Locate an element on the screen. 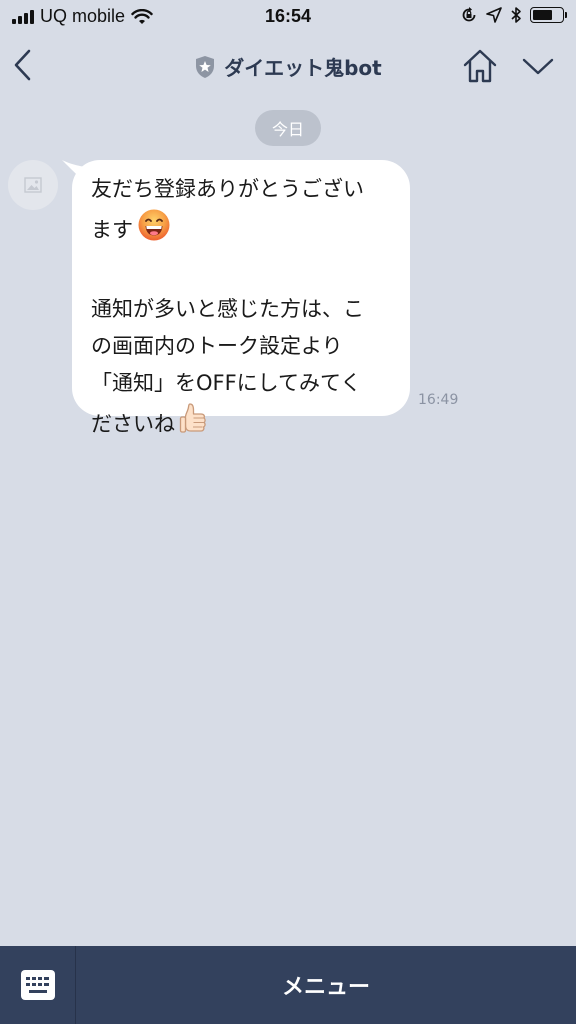  message-line: の画面内のトーク設定より is located at coordinates (217, 346).